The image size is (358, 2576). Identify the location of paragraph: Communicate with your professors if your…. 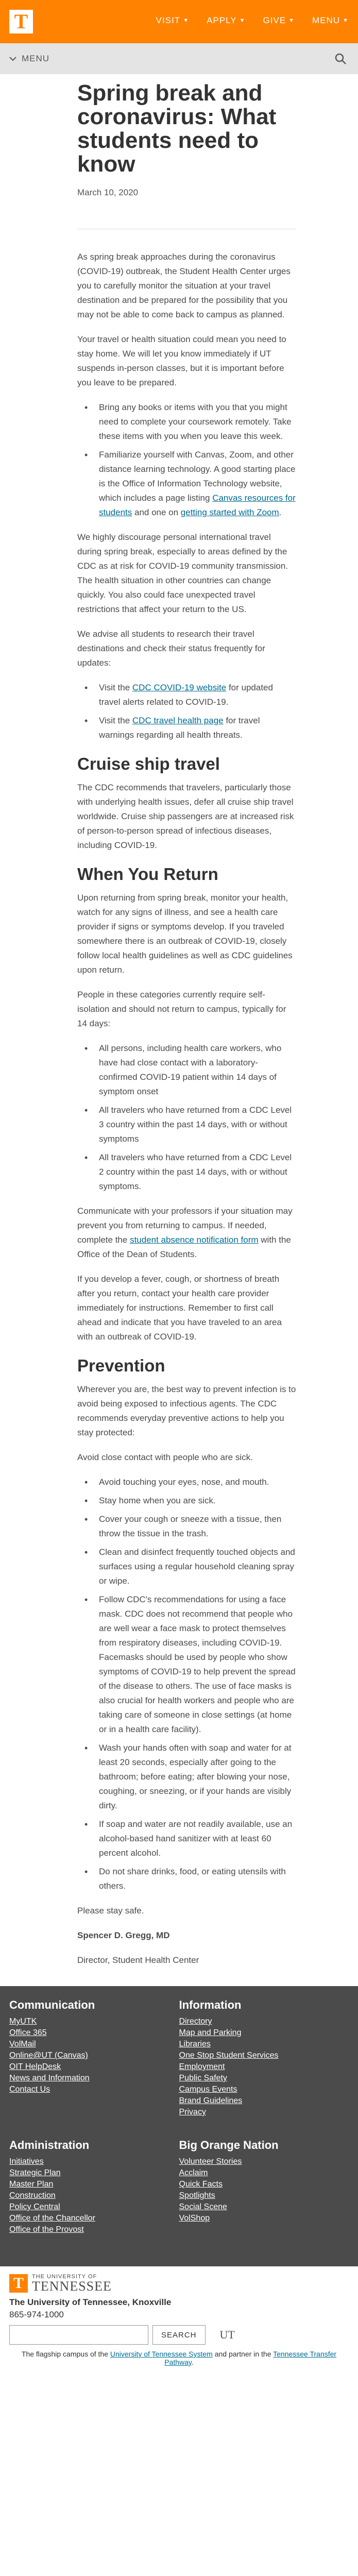
(186, 1233).